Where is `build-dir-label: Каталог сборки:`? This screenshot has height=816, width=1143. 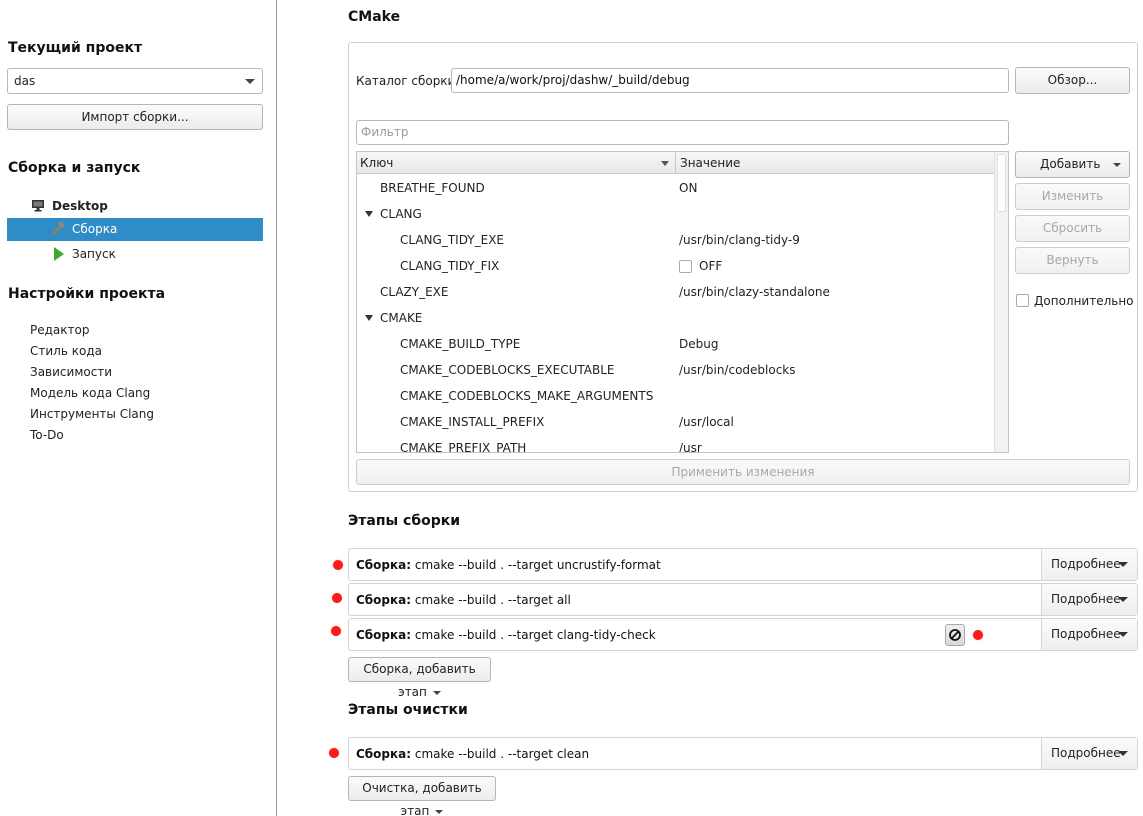
build-dir-label: Каталог сборки: is located at coordinates (408, 81).